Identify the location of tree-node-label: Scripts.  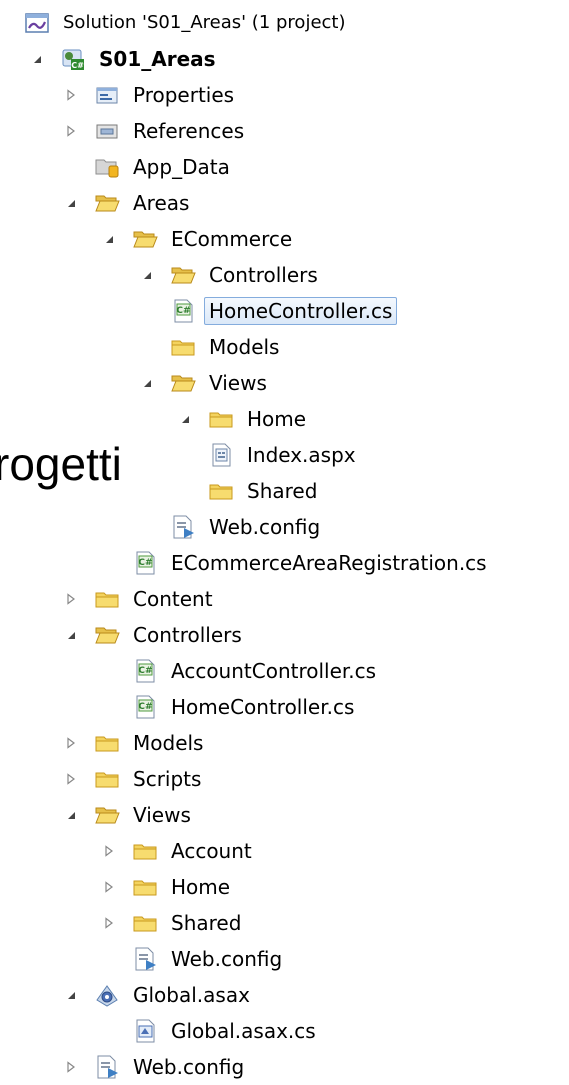
(167, 779).